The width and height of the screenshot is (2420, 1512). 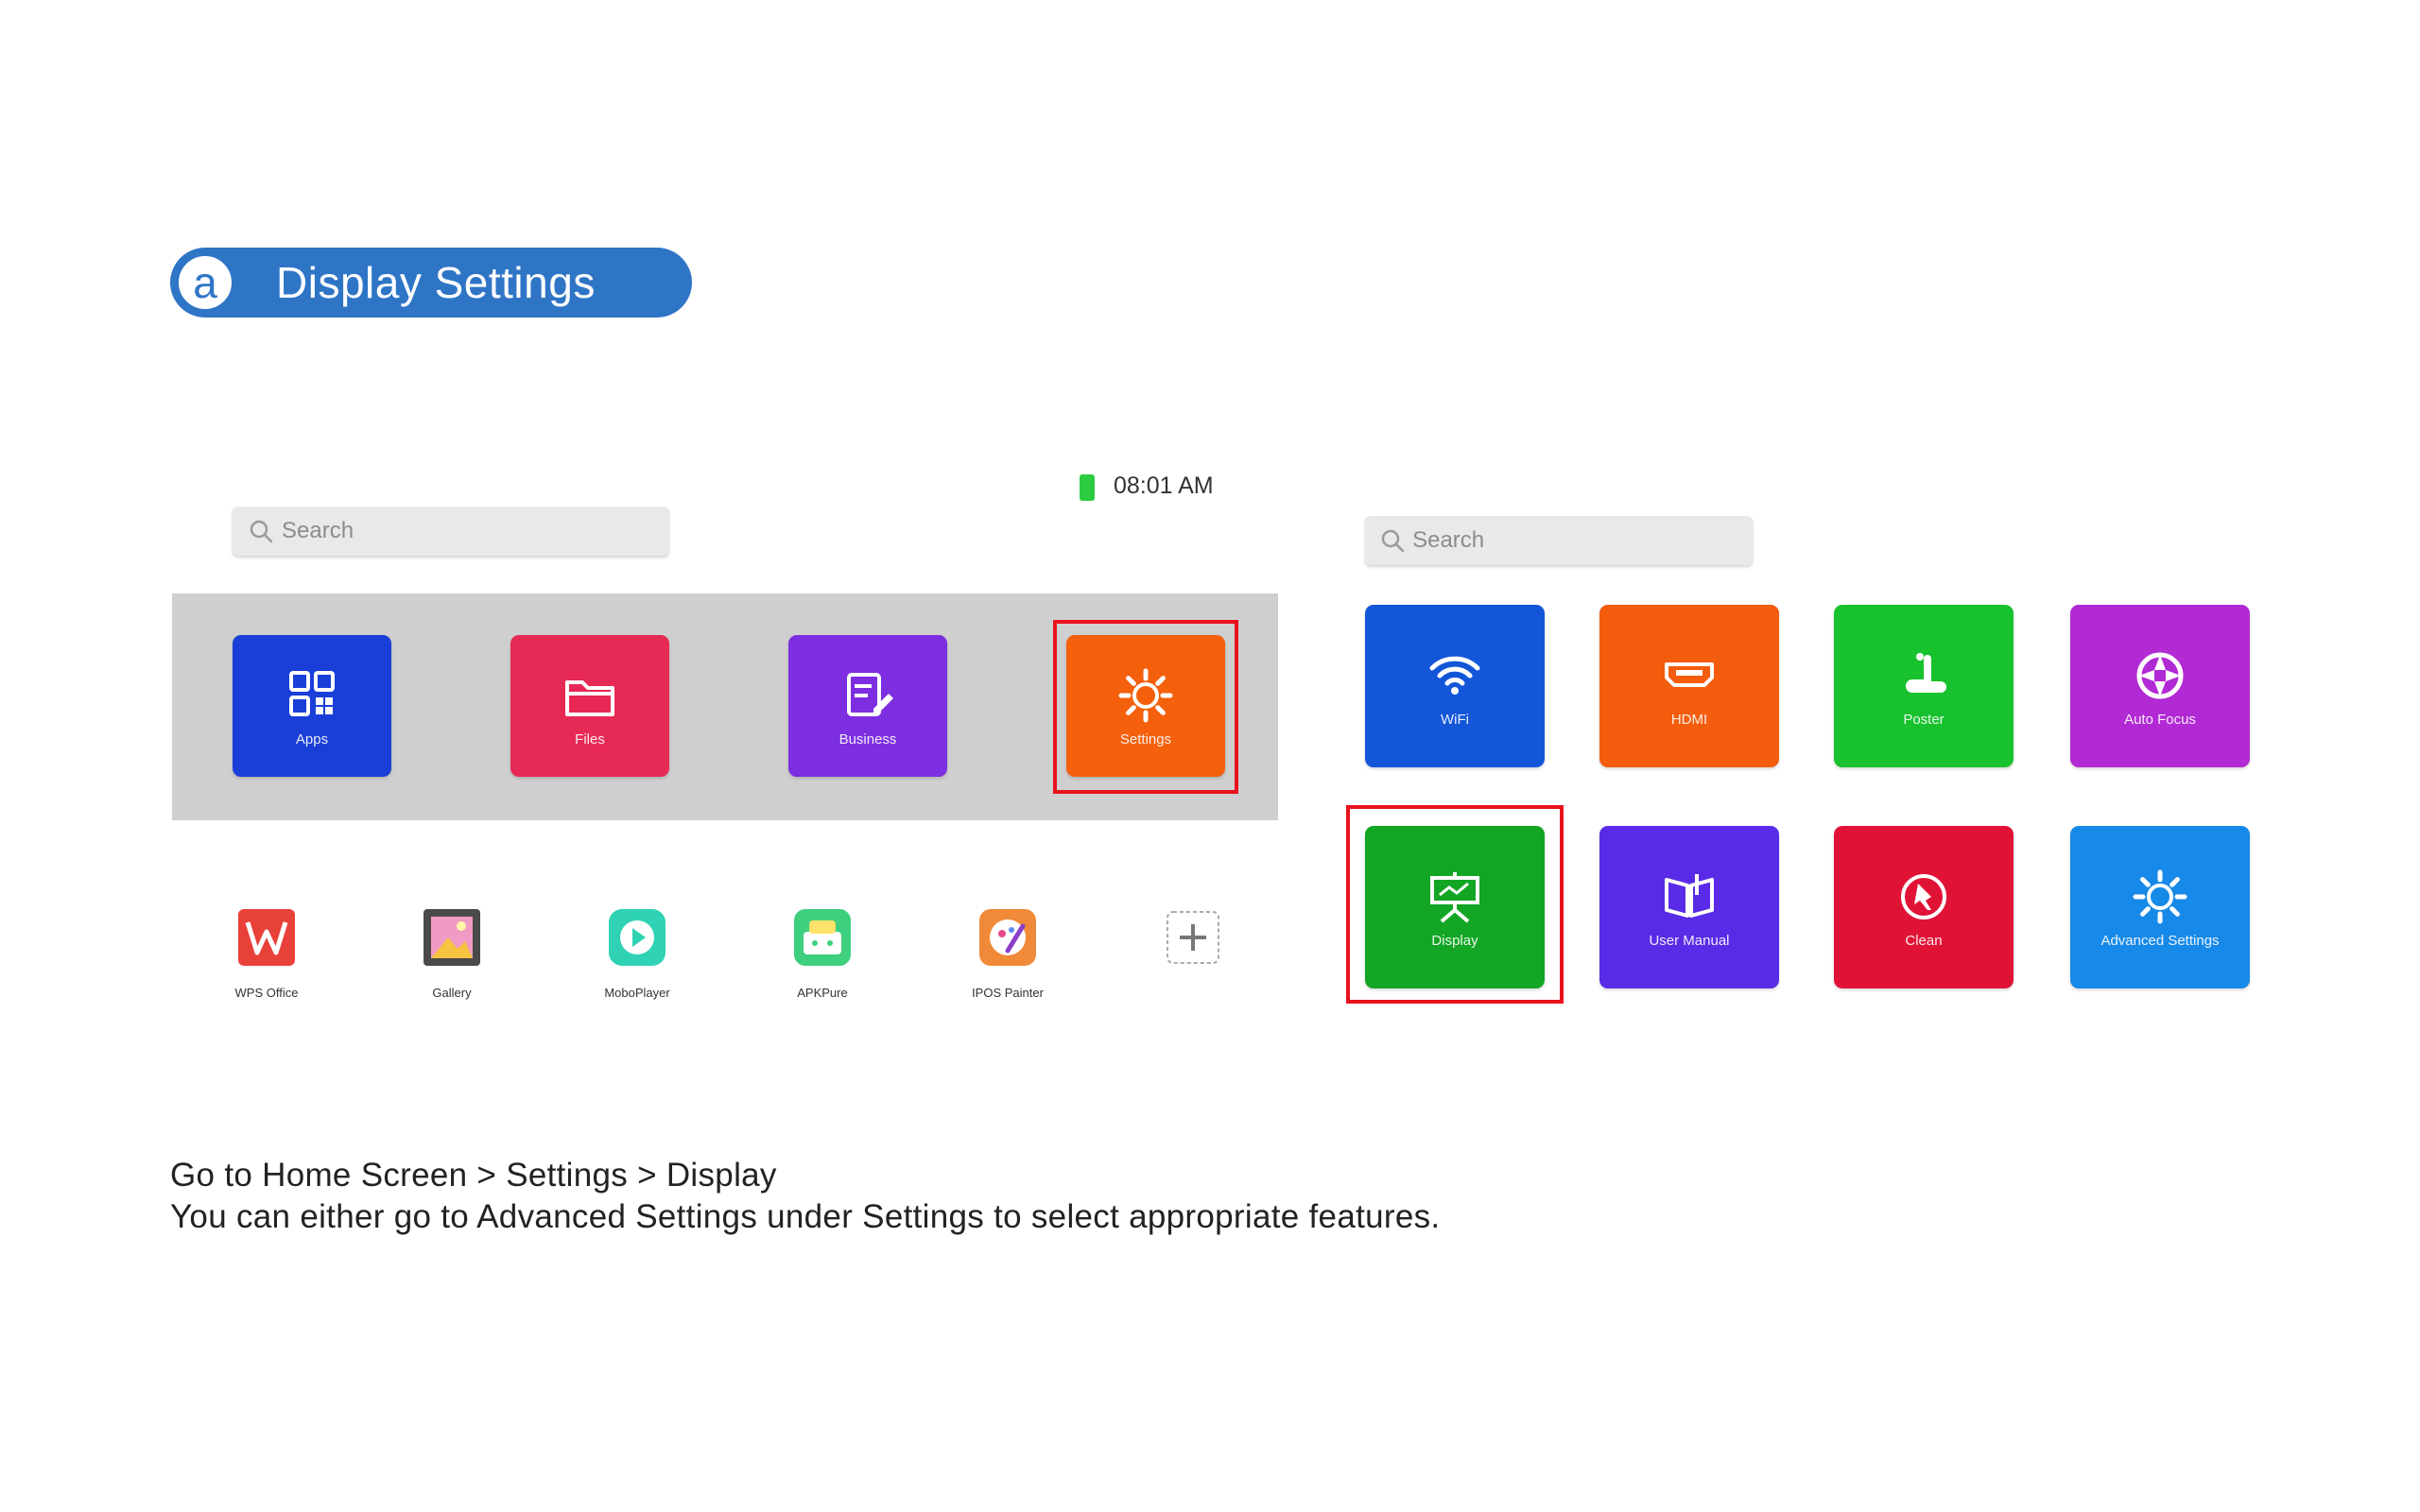 I want to click on add-icon, so click(x=1193, y=937).